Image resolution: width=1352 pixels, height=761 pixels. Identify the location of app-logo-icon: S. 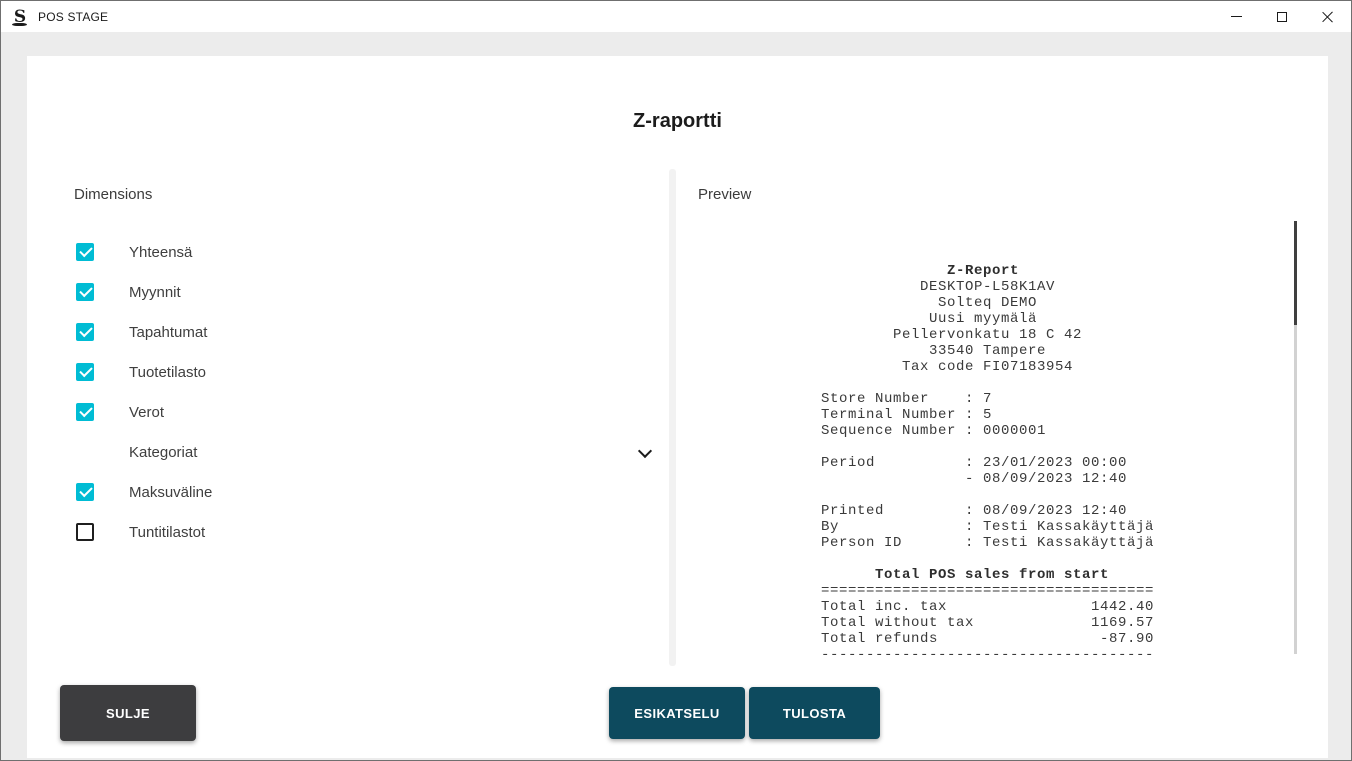
(19, 16).